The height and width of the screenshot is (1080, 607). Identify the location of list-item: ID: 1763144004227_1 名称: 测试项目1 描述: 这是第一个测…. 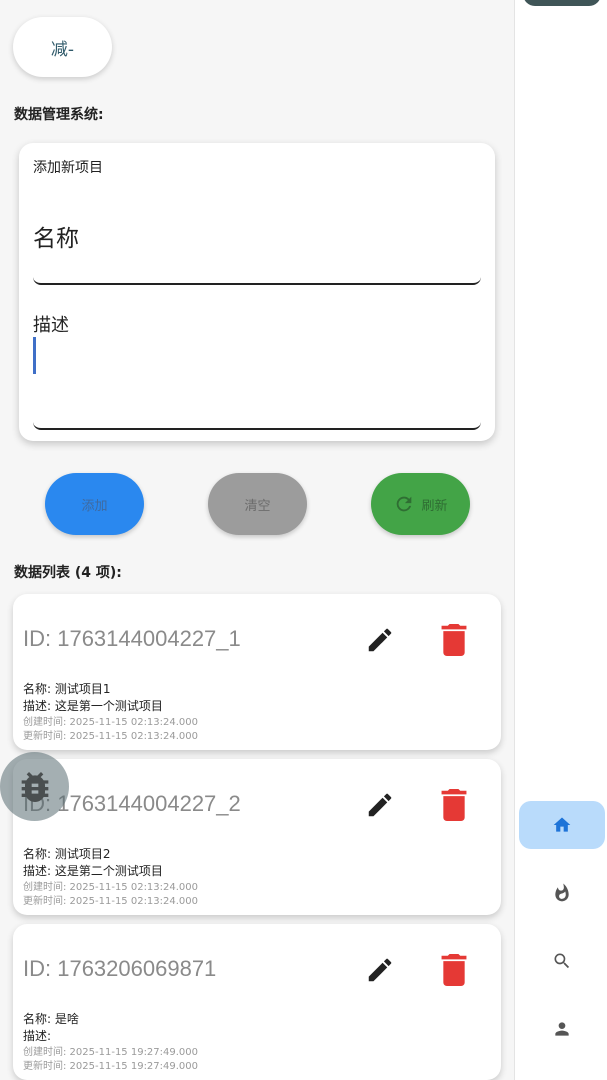
(257, 672).